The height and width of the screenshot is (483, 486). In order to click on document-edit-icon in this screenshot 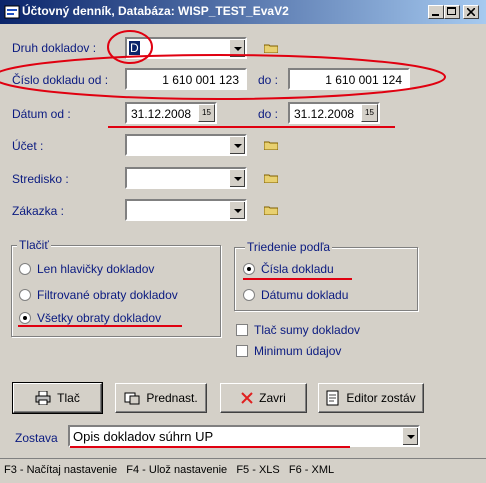, I will do `click(332, 398)`.